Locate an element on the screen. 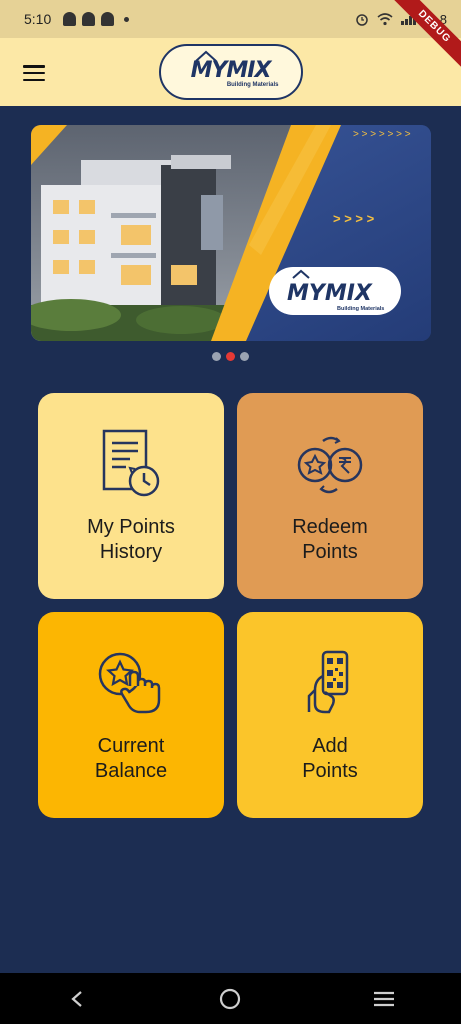  status-bar: 5:10 8 is located at coordinates (230, 19).